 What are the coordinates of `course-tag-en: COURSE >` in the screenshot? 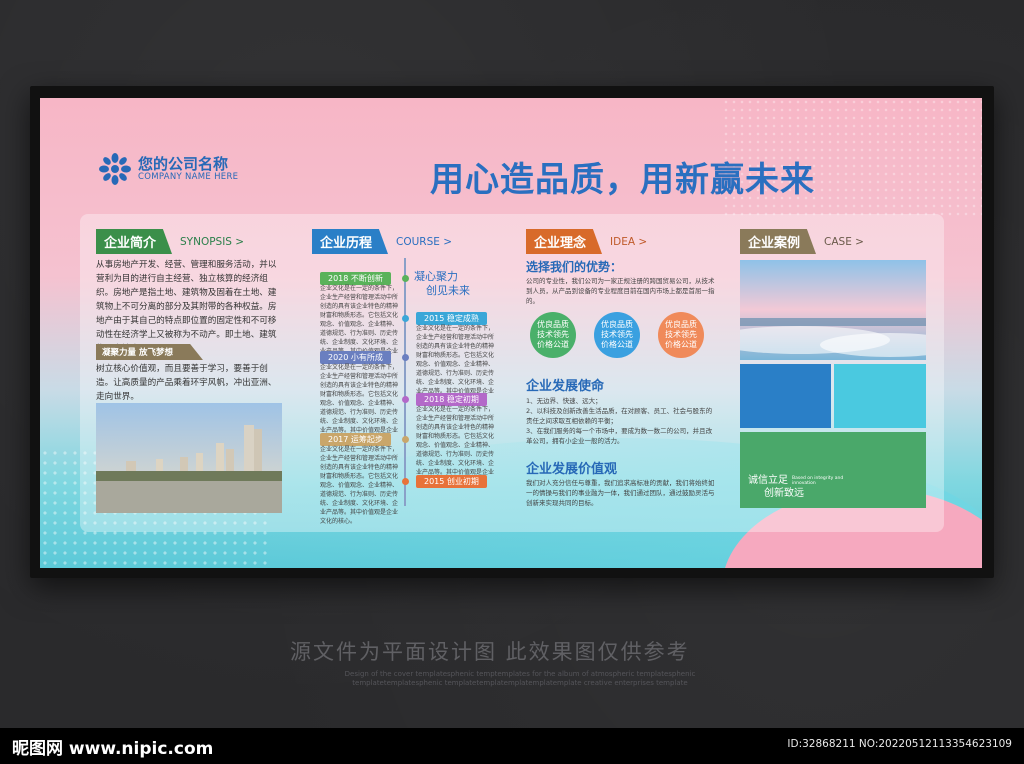 It's located at (424, 241).